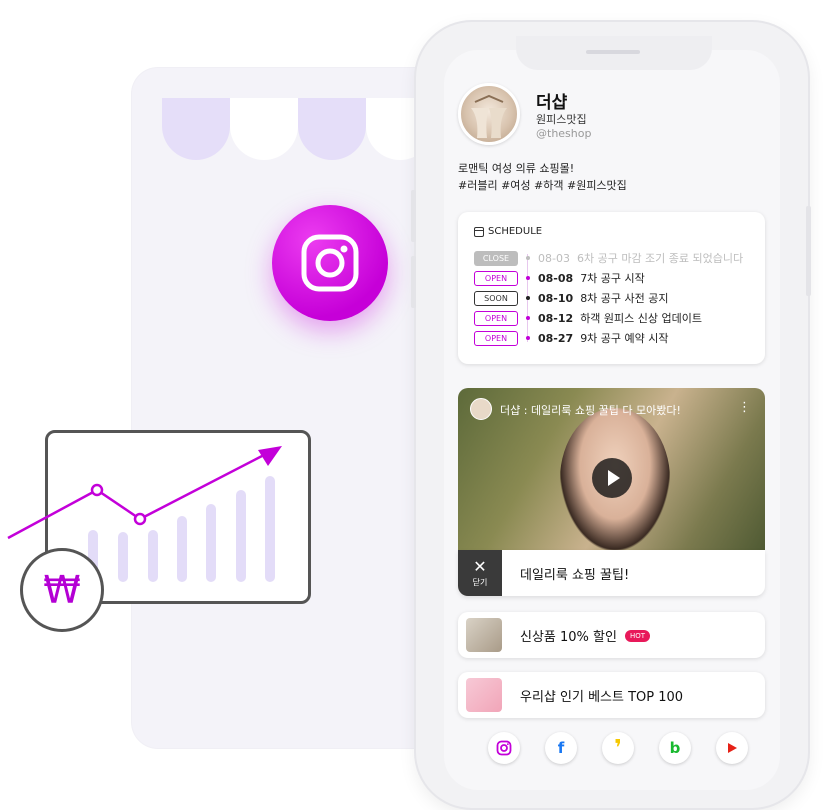  What do you see at coordinates (744, 407) in the screenshot?
I see `more-options-icon: ⋮` at bounding box center [744, 407].